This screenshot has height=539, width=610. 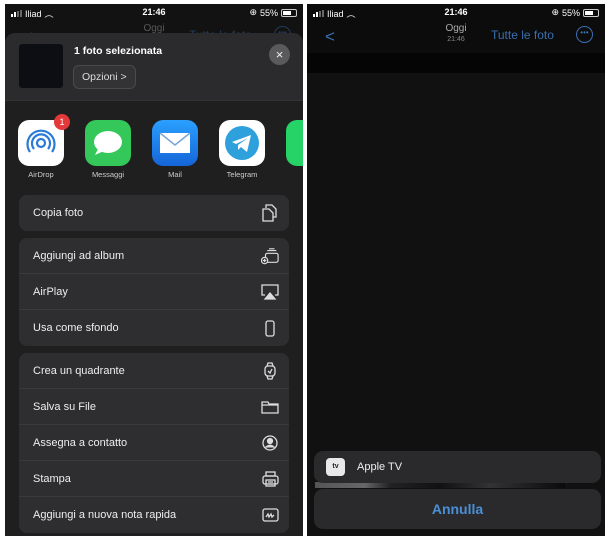 What do you see at coordinates (335, 467) in the screenshot?
I see `apple-tv-icon: tv` at bounding box center [335, 467].